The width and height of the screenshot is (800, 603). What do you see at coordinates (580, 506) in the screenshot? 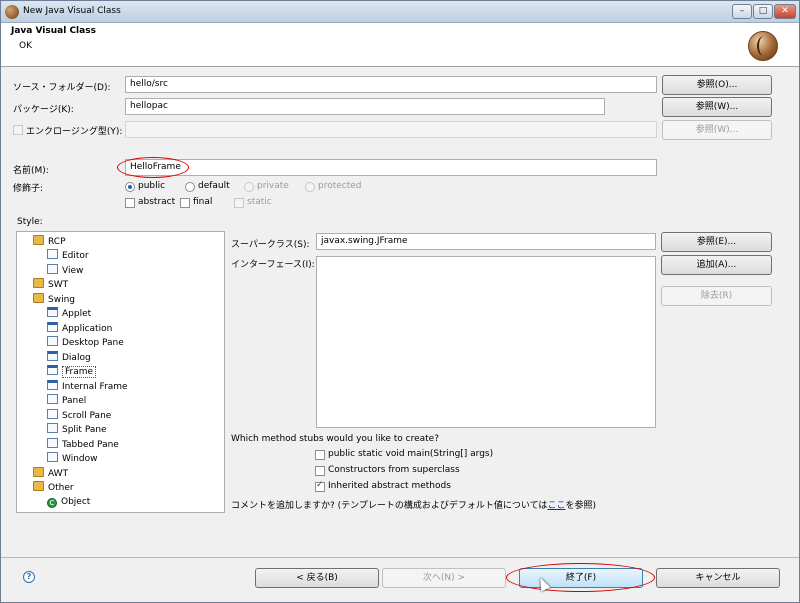
I see `comment-suffix: を参照)` at bounding box center [580, 506].